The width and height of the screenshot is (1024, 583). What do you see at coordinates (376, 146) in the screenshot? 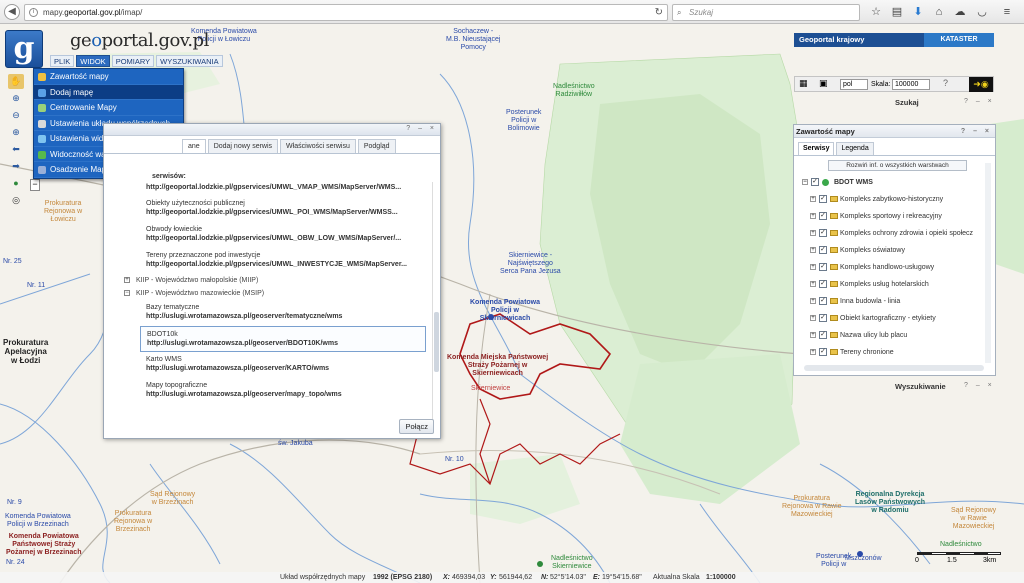
I see `tab-podglad: Podgląd` at bounding box center [376, 146].